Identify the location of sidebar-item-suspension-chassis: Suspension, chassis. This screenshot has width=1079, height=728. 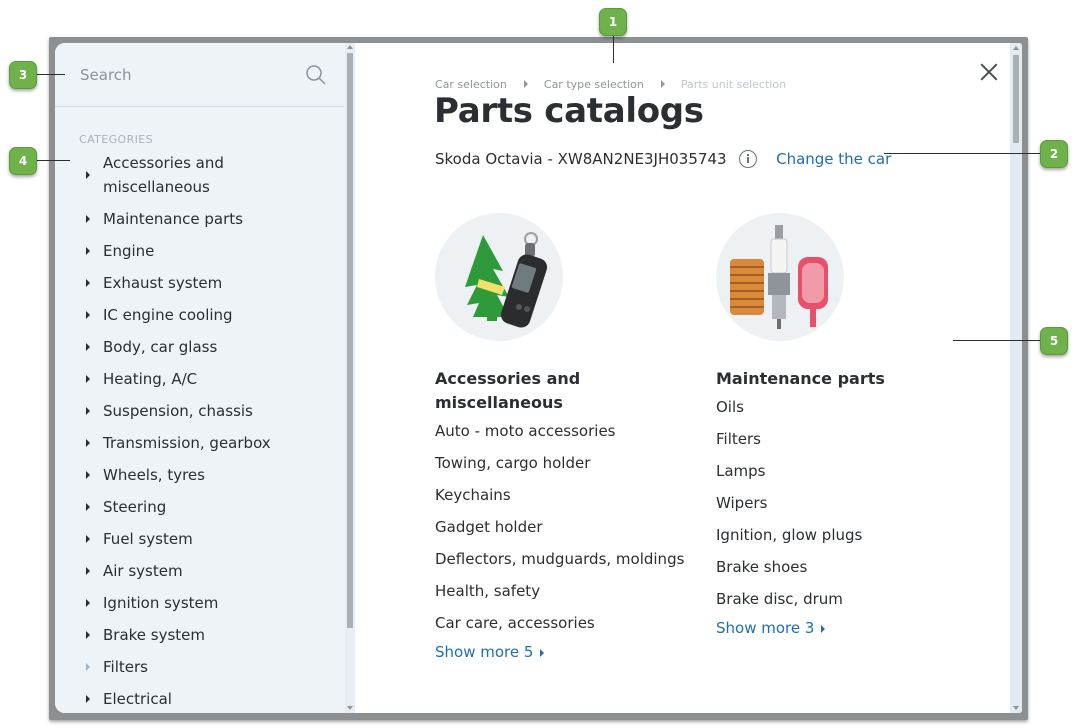
(200, 411).